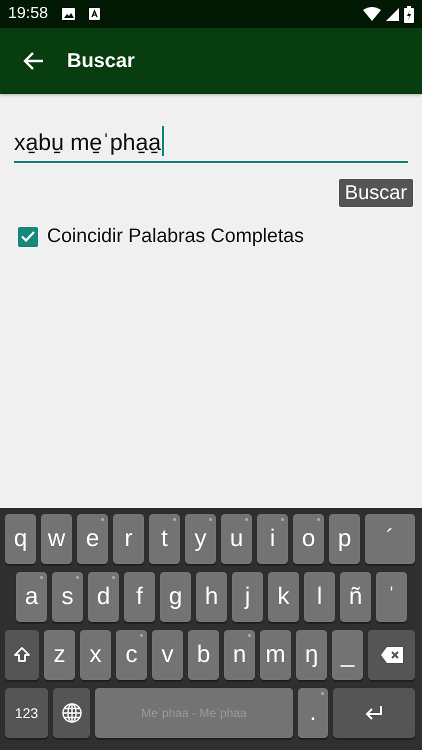 This screenshot has width=422, height=750. I want to click on checkbox, so click(28, 236).